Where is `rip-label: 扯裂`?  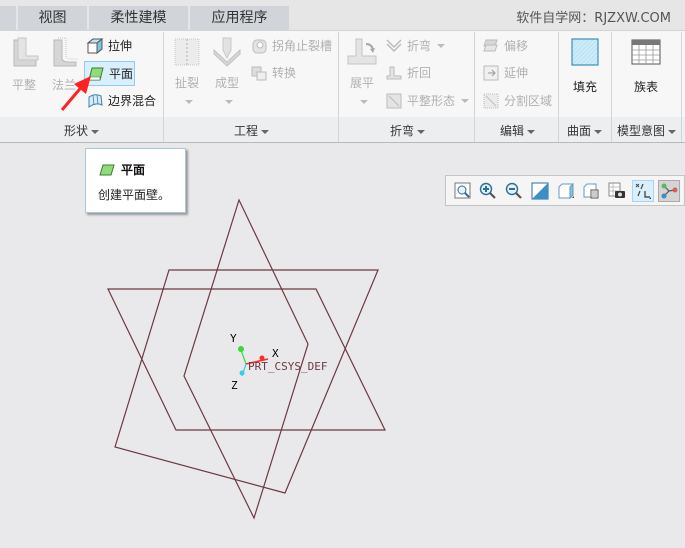 rip-label: 扯裂 is located at coordinates (186, 83).